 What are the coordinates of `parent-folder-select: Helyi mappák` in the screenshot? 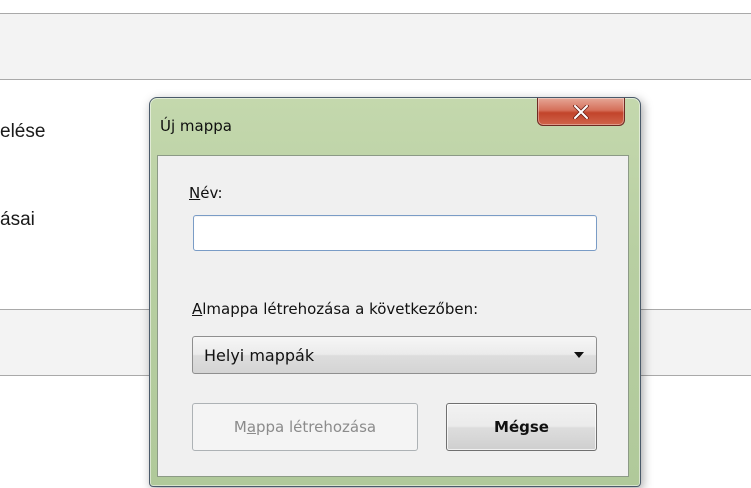 It's located at (394, 355).